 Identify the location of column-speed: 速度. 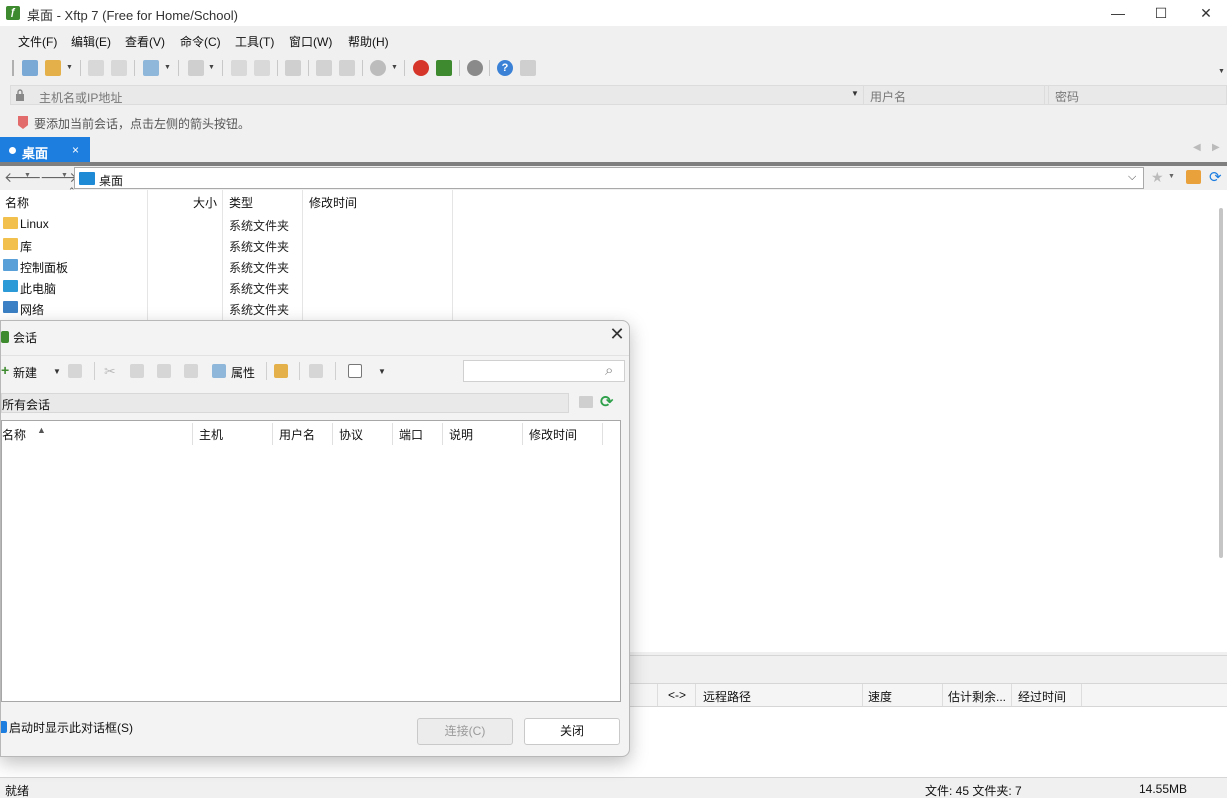
(880, 696).